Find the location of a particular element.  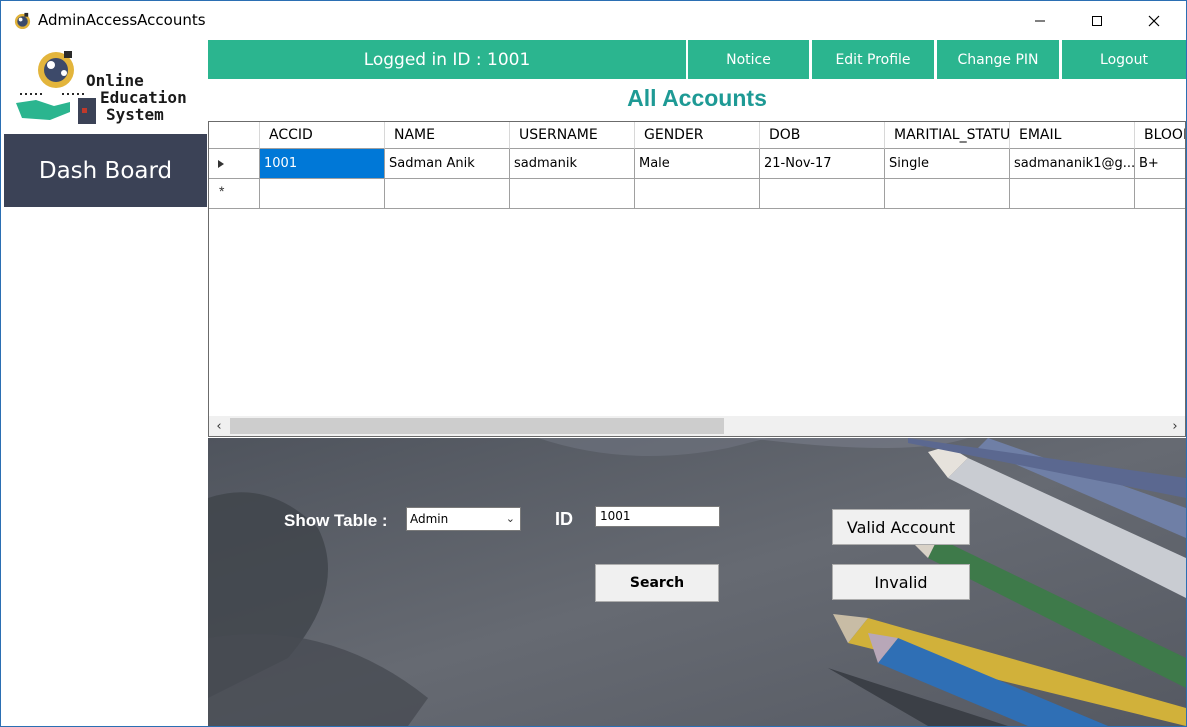

show-table-value: Admin is located at coordinates (429, 519).